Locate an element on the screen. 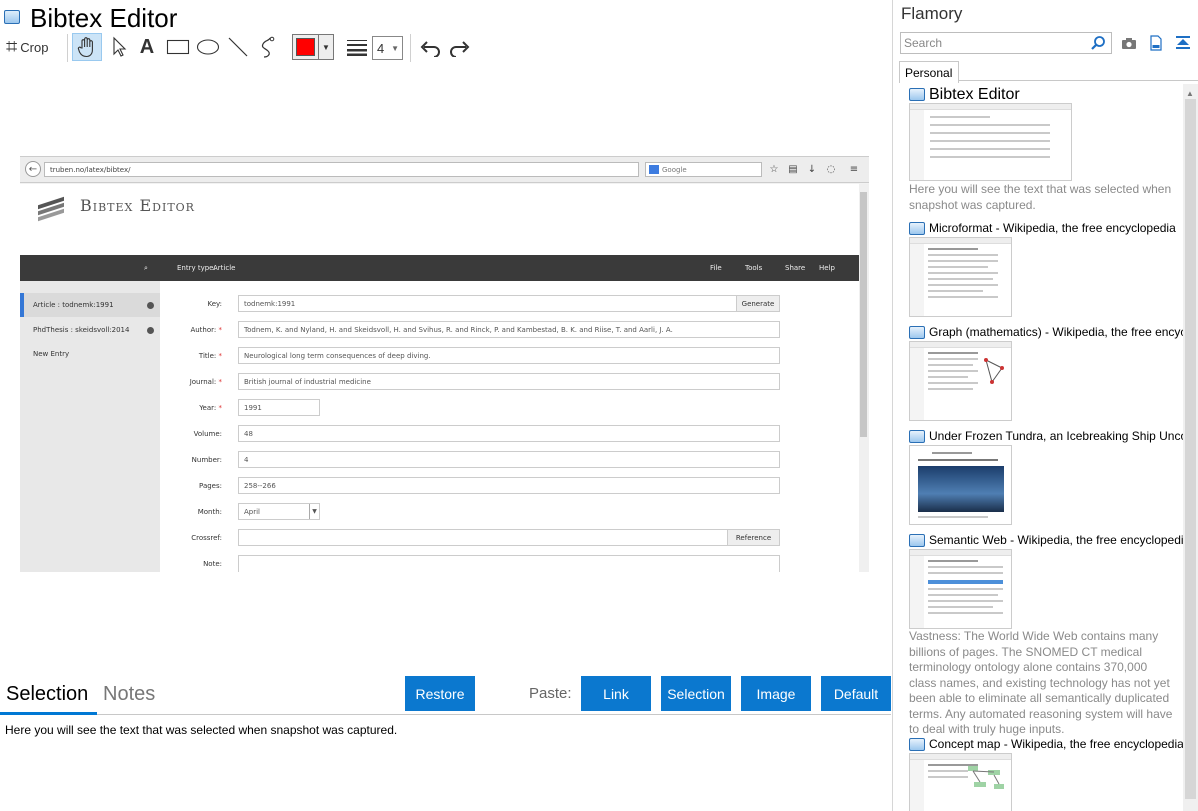 This screenshot has height=811, width=1198. paste-label: Paste: is located at coordinates (550, 693).